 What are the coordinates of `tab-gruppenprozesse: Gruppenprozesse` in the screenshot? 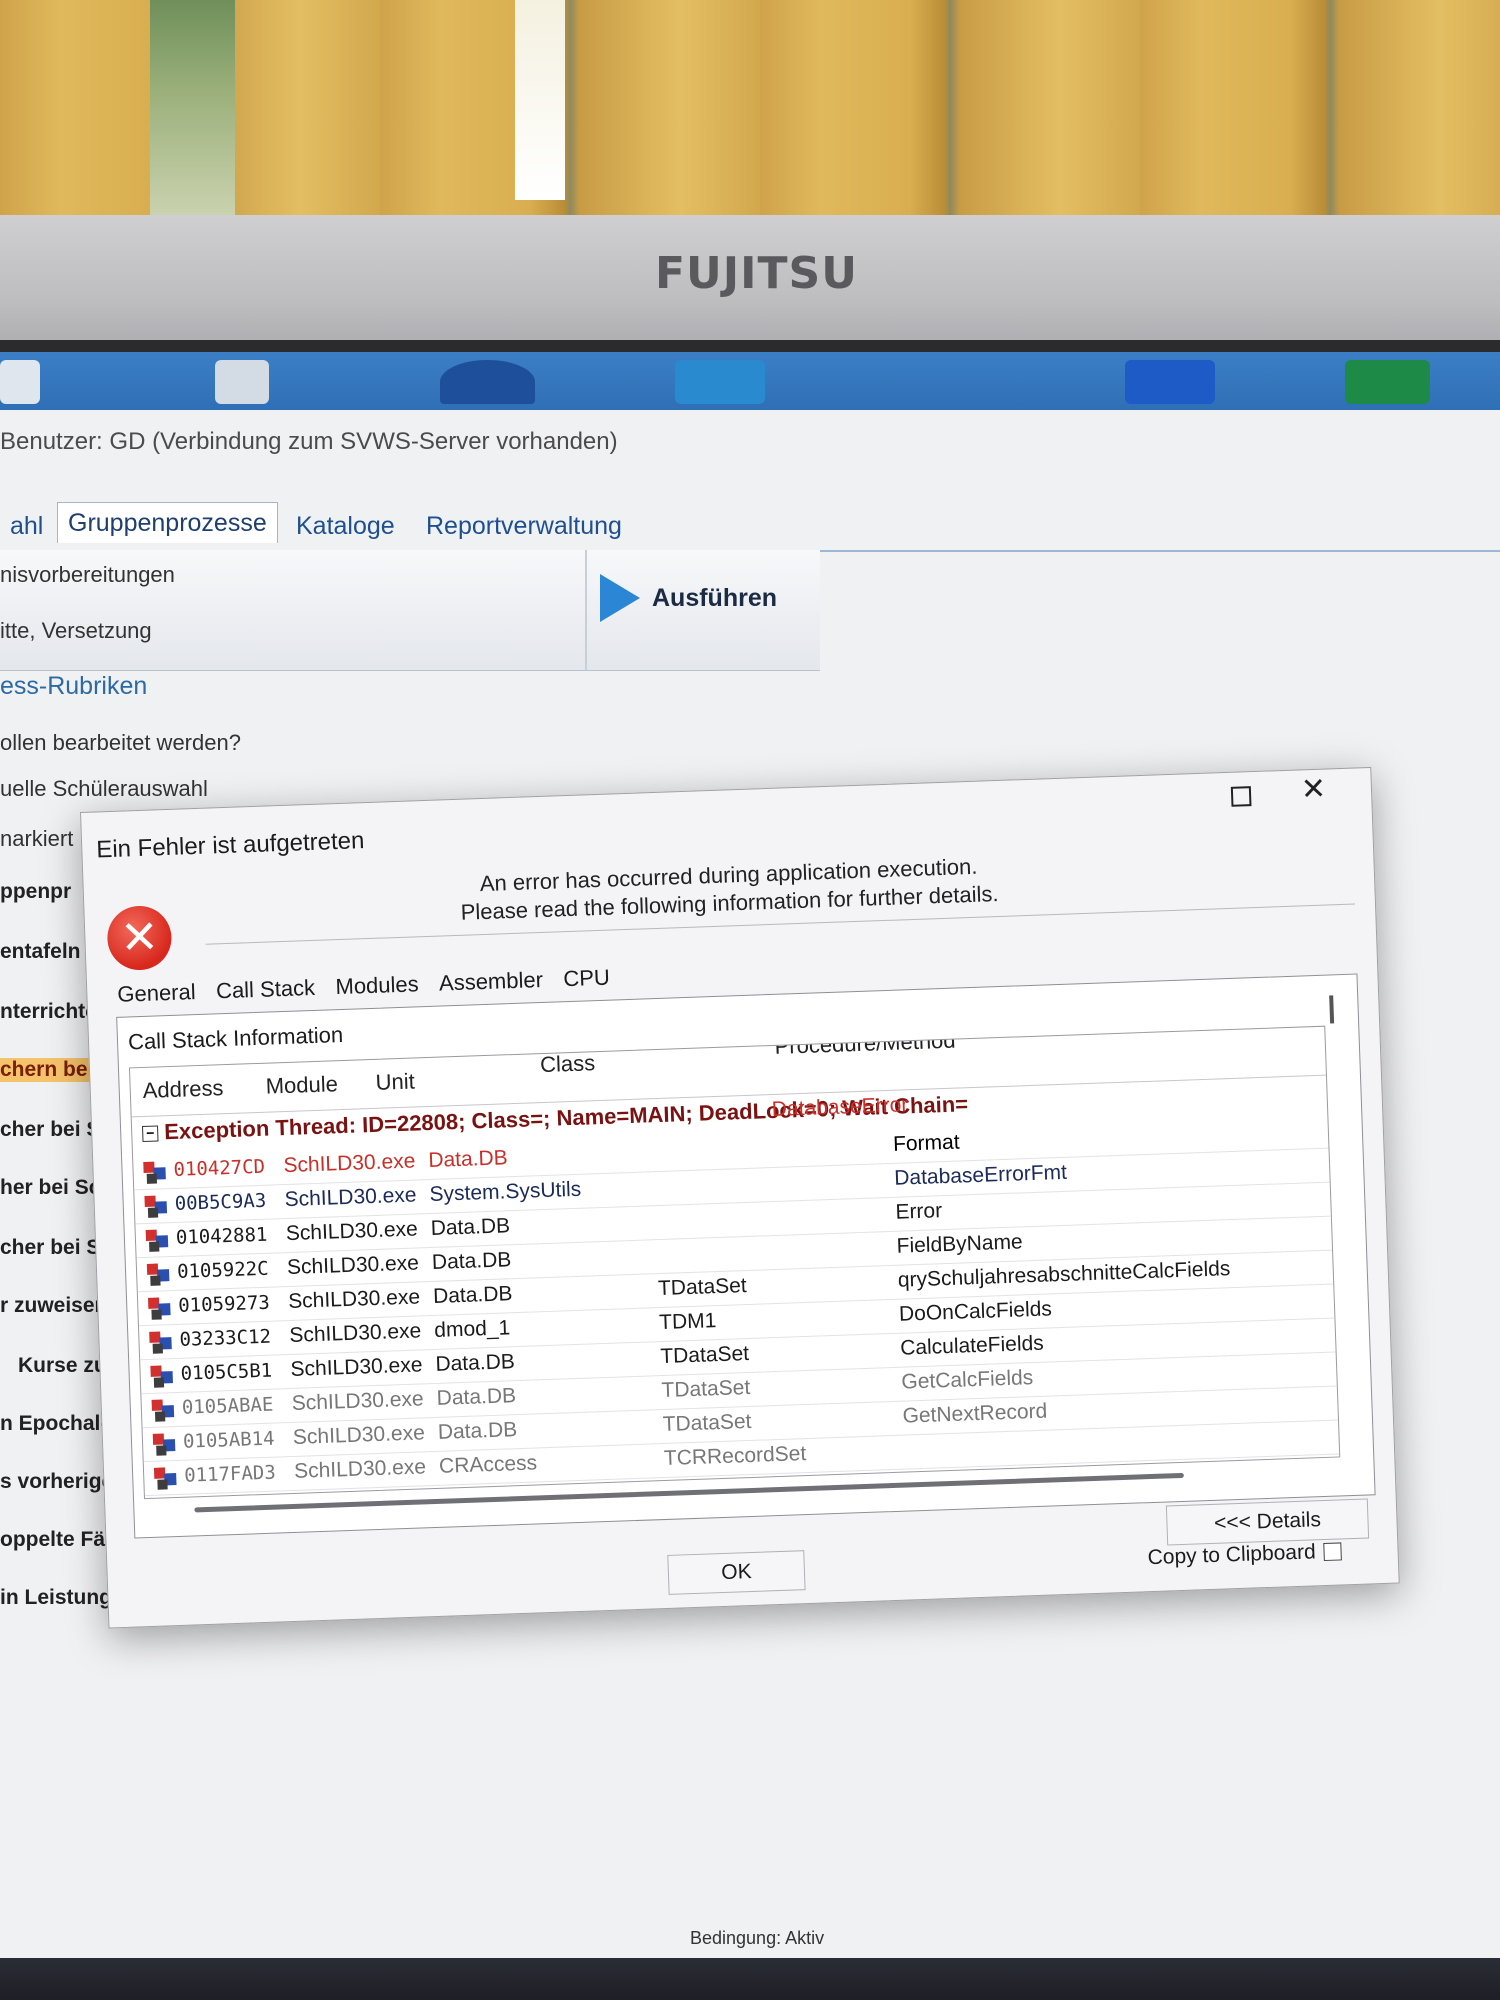 It's located at (167, 522).